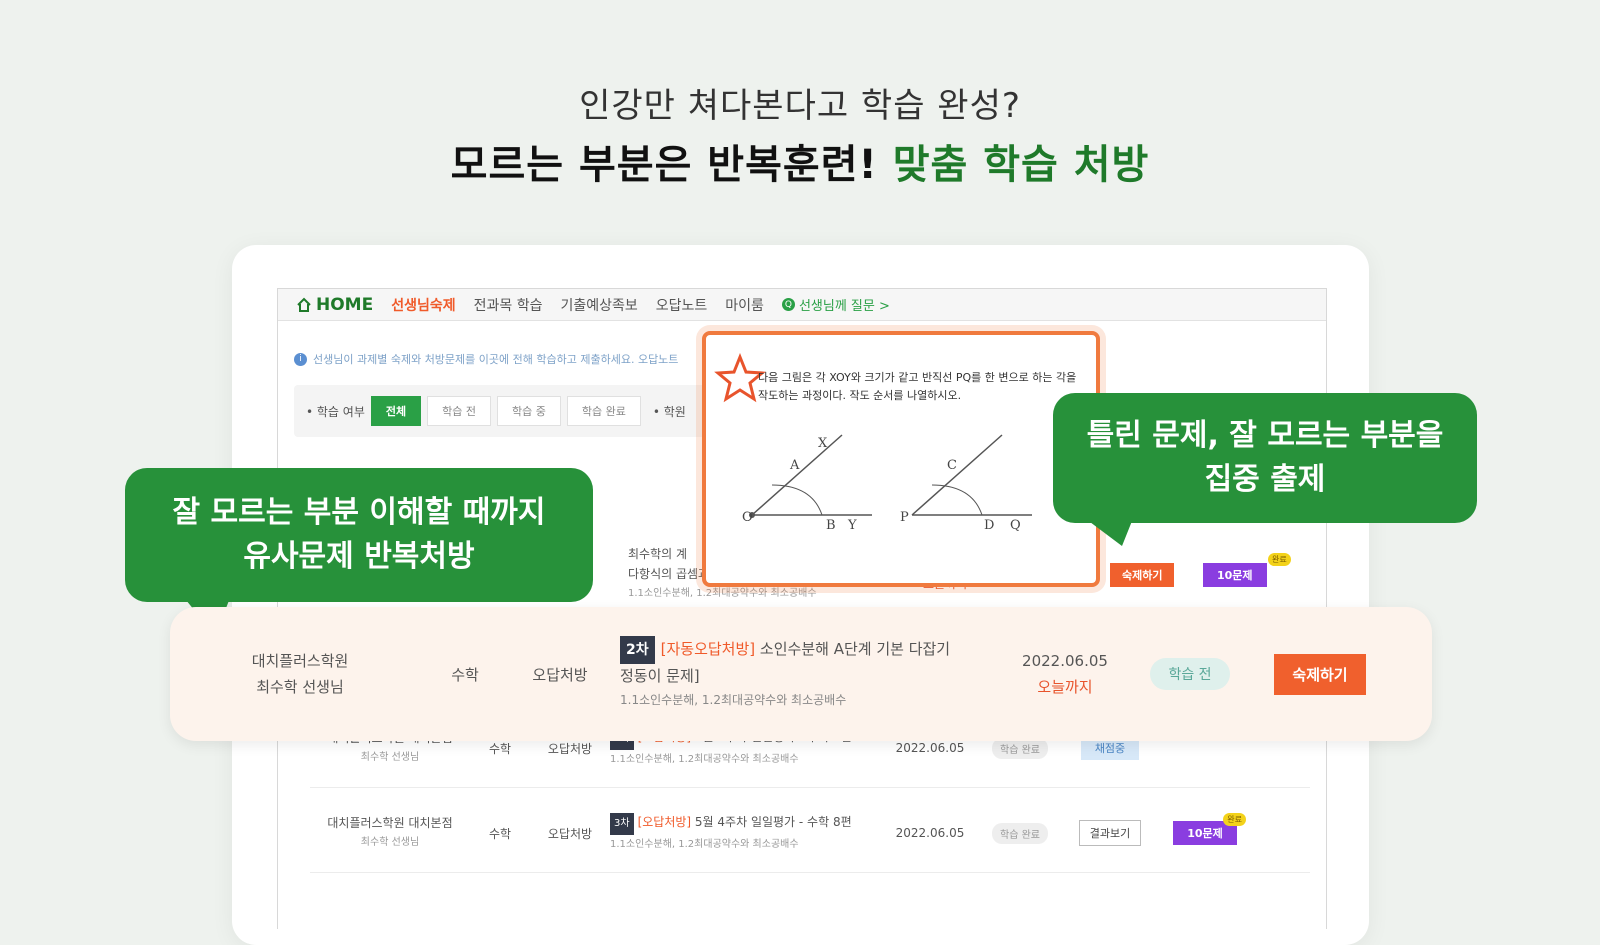  Describe the element at coordinates (390, 823) in the screenshot. I see `academy-name: 대치플러스학원 대치본점` at that location.